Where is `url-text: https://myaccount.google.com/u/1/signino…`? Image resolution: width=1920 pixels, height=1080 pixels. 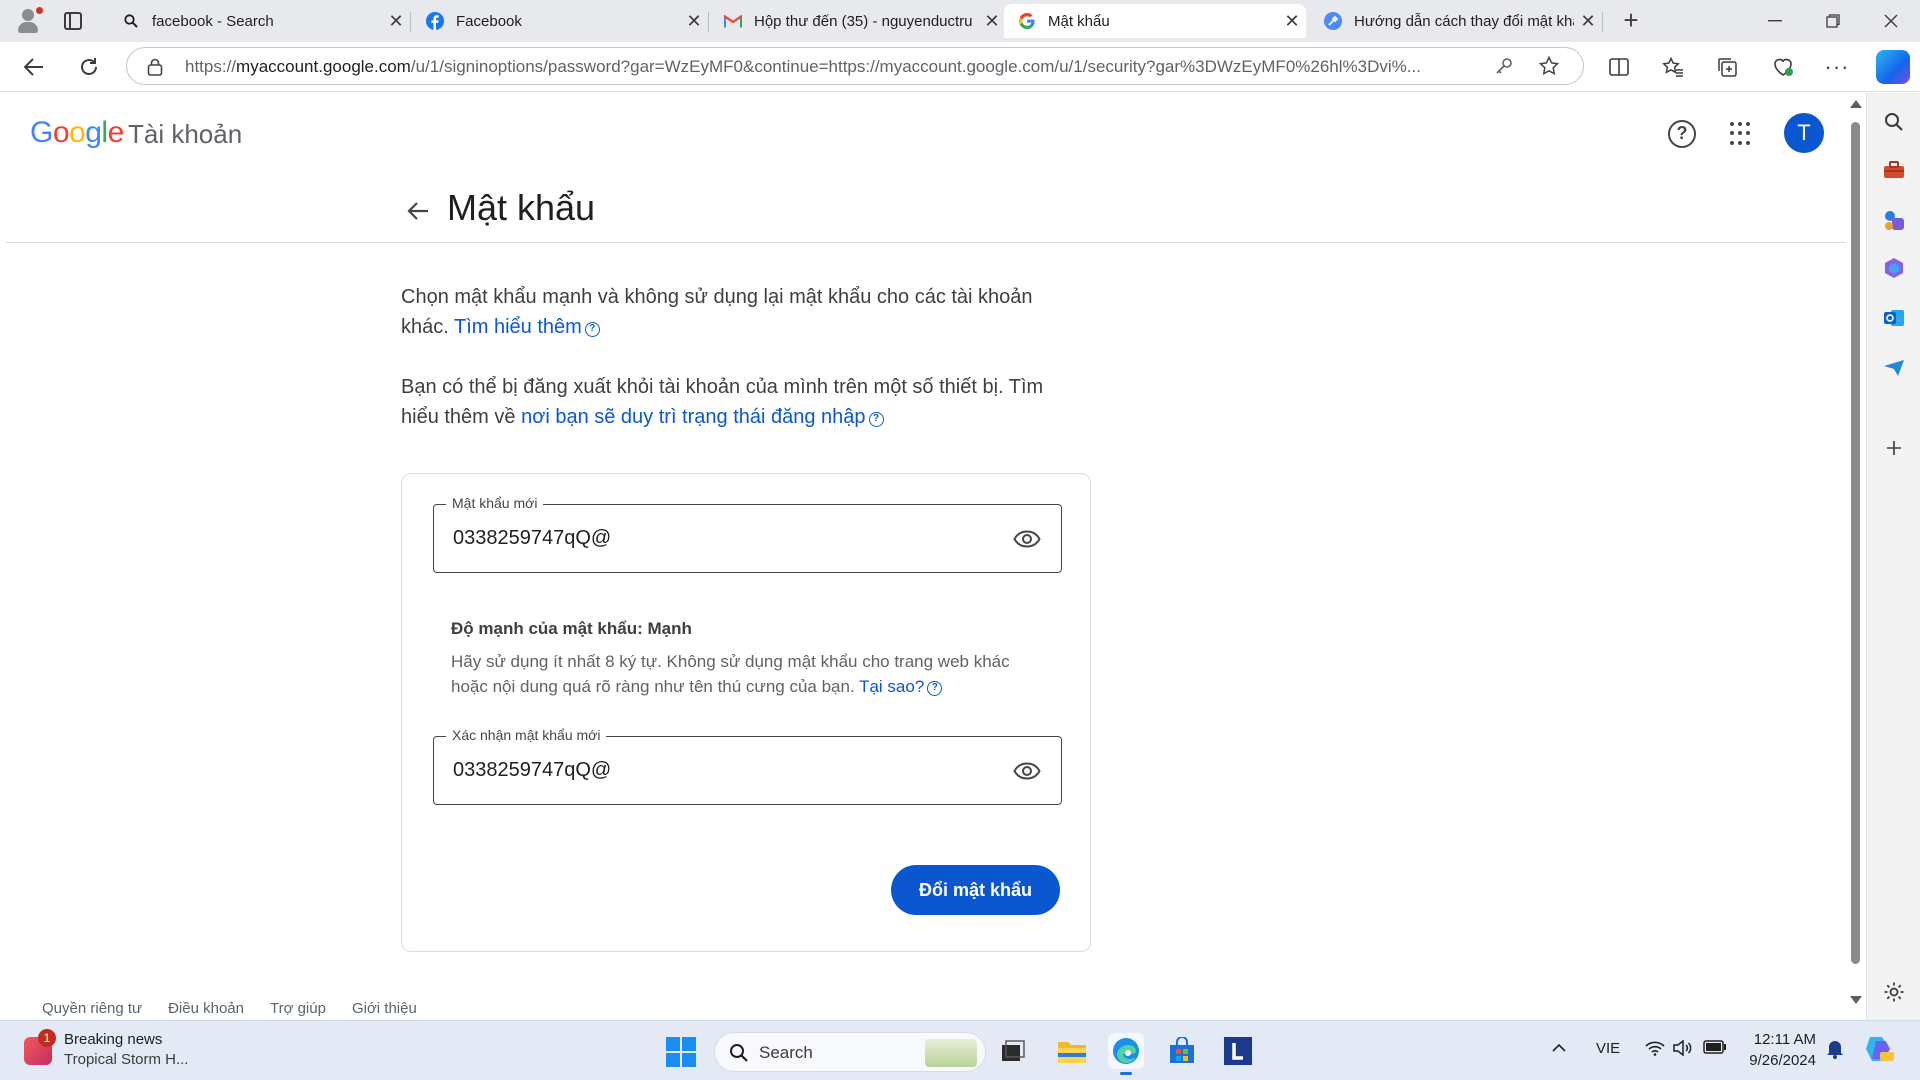
url-text: https://myaccount.google.com/u/1/signino… is located at coordinates (803, 66).